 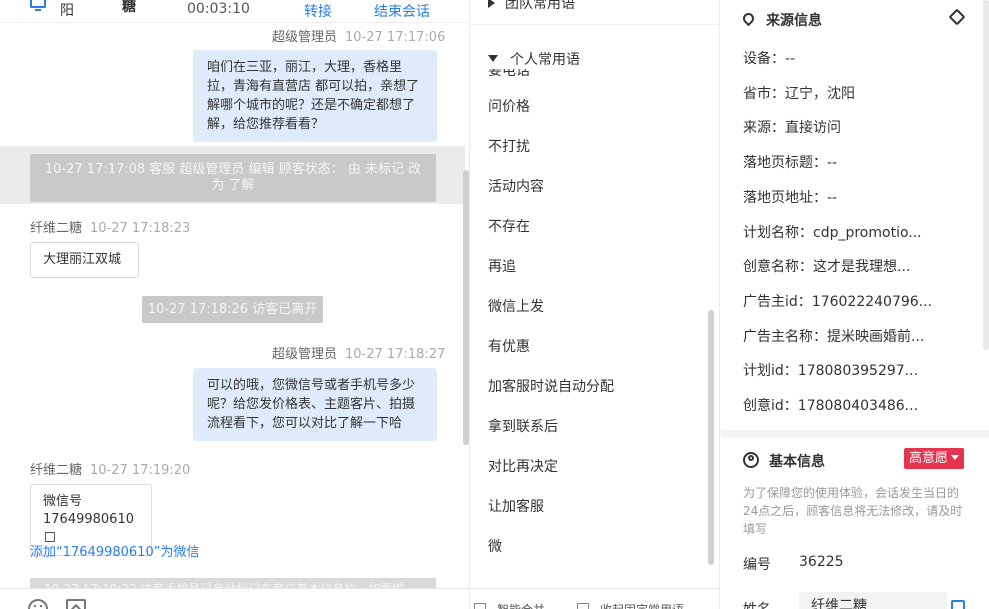 I want to click on source-info-row: 落地页地址：--, so click(x=853, y=197).